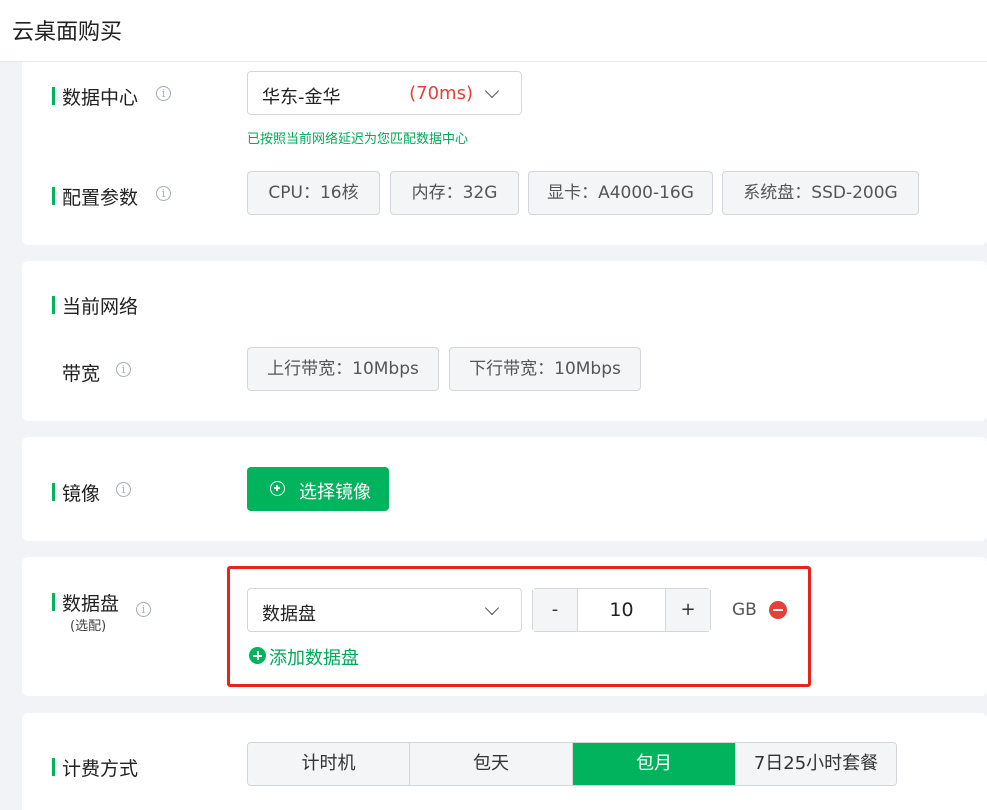 This screenshot has width=987, height=810. I want to click on billing-options: 计时机 包天 包月 7日25小时套餐, so click(572, 764).